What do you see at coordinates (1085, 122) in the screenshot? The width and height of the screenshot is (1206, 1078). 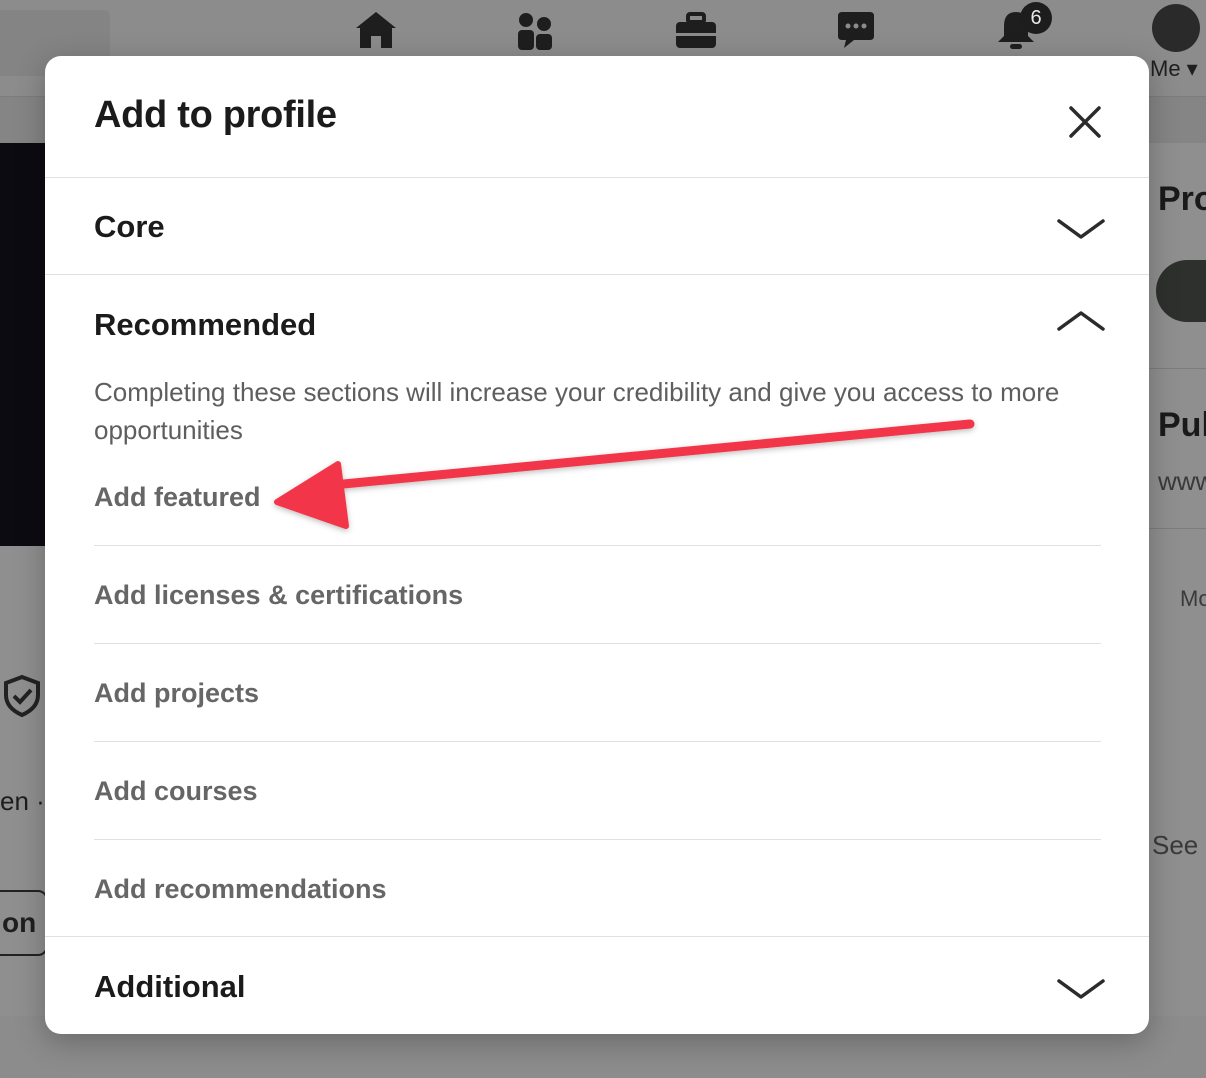 I see `close-icon` at bounding box center [1085, 122].